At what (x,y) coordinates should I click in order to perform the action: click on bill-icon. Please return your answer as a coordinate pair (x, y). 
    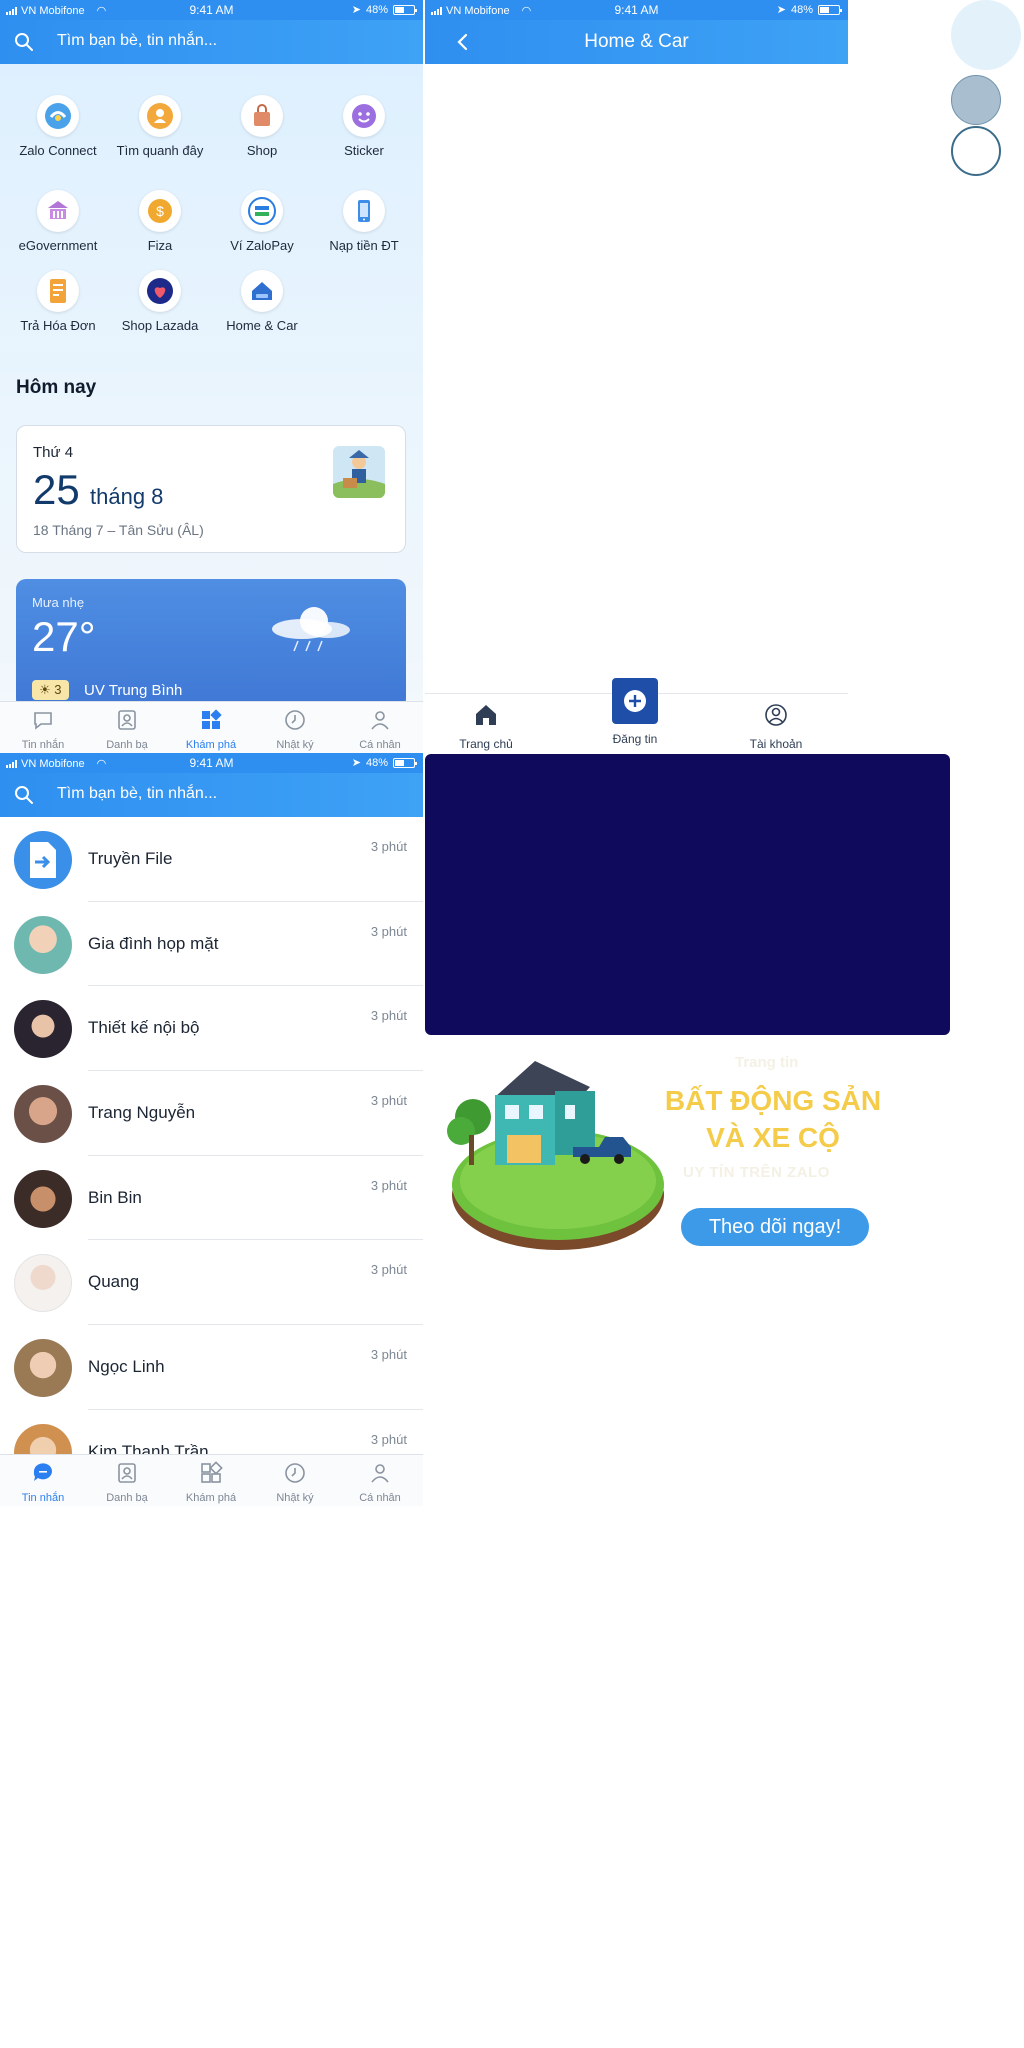
    Looking at the image, I should click on (58, 291).